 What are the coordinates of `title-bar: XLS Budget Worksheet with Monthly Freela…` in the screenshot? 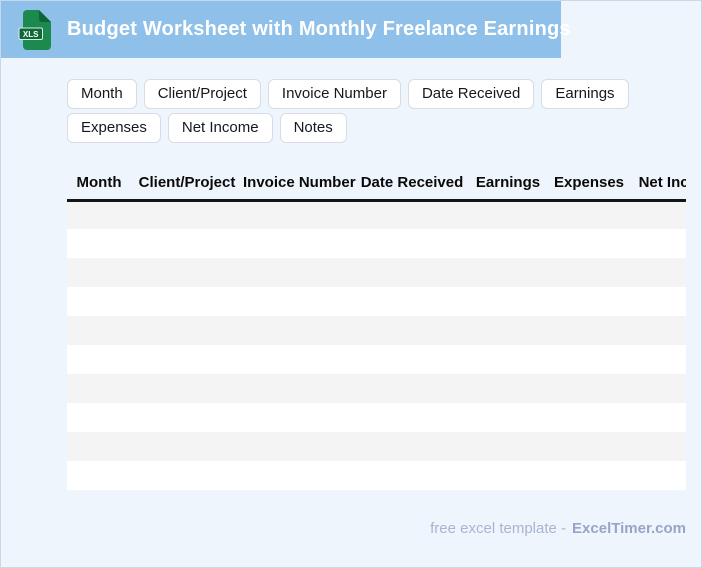 It's located at (286, 29).